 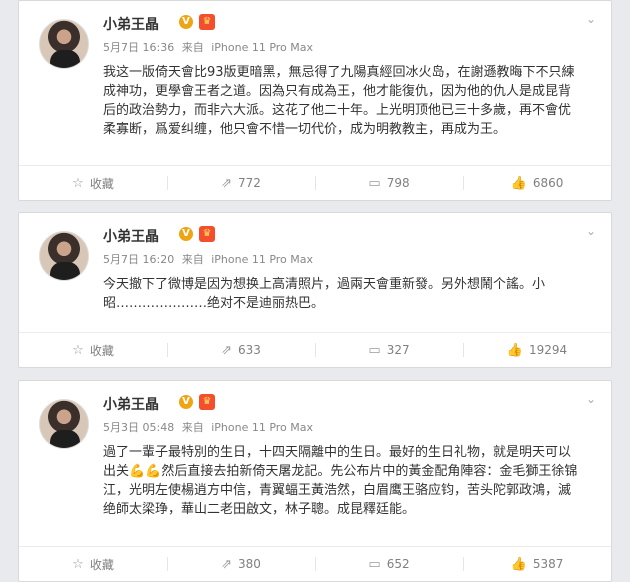 I want to click on like-button: 👍 6860, so click(x=537, y=183).